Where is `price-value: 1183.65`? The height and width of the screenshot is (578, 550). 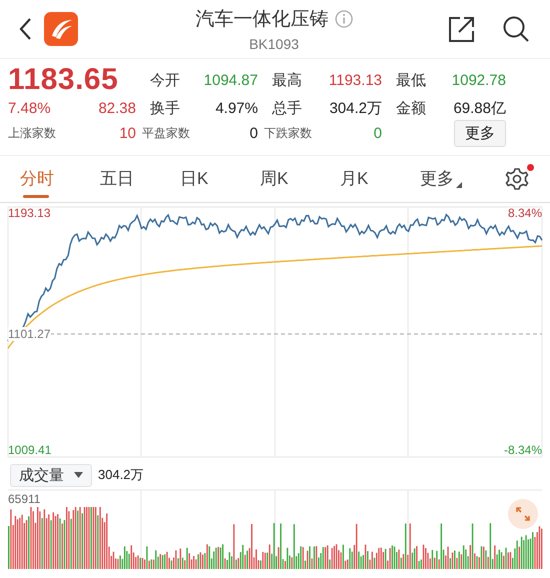
price-value: 1183.65 is located at coordinates (64, 80).